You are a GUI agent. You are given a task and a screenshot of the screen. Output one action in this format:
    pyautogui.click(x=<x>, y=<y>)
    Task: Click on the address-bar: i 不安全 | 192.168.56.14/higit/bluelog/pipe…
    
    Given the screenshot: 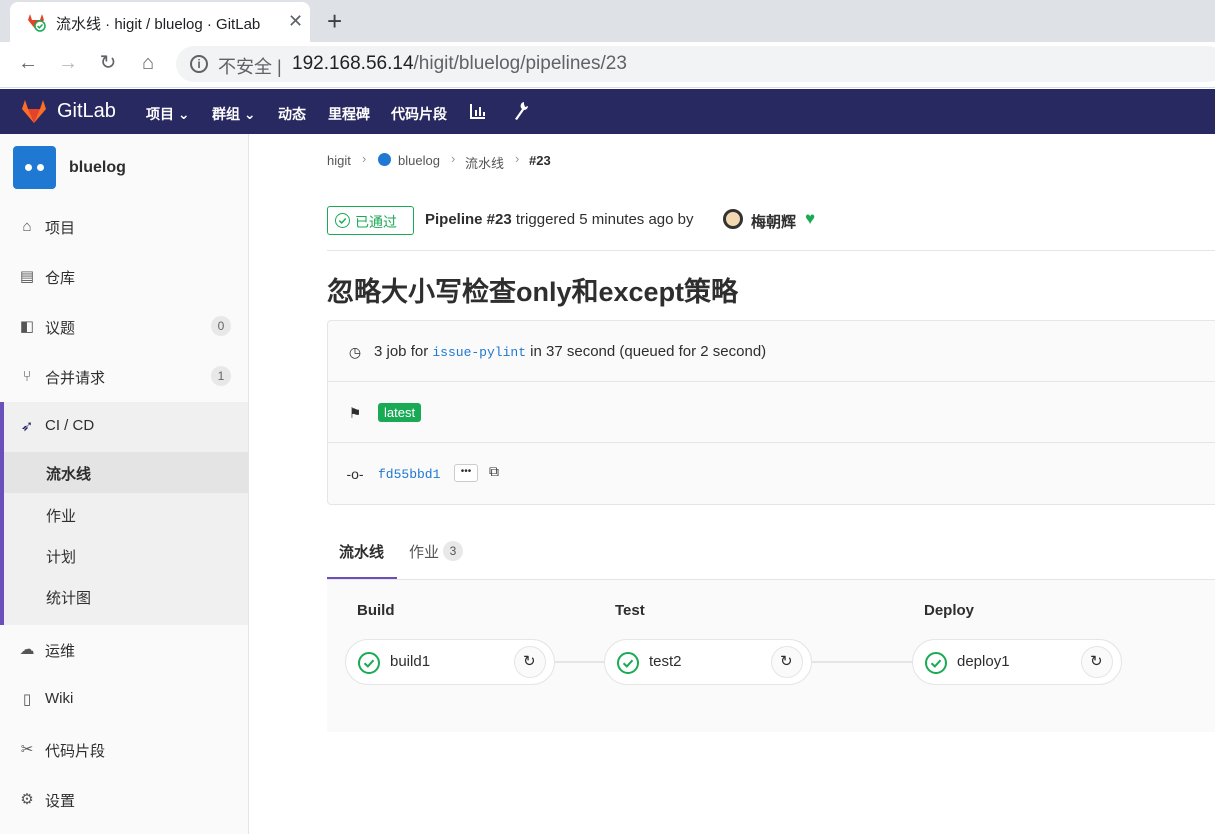 What is the action you would take?
    pyautogui.click(x=695, y=64)
    